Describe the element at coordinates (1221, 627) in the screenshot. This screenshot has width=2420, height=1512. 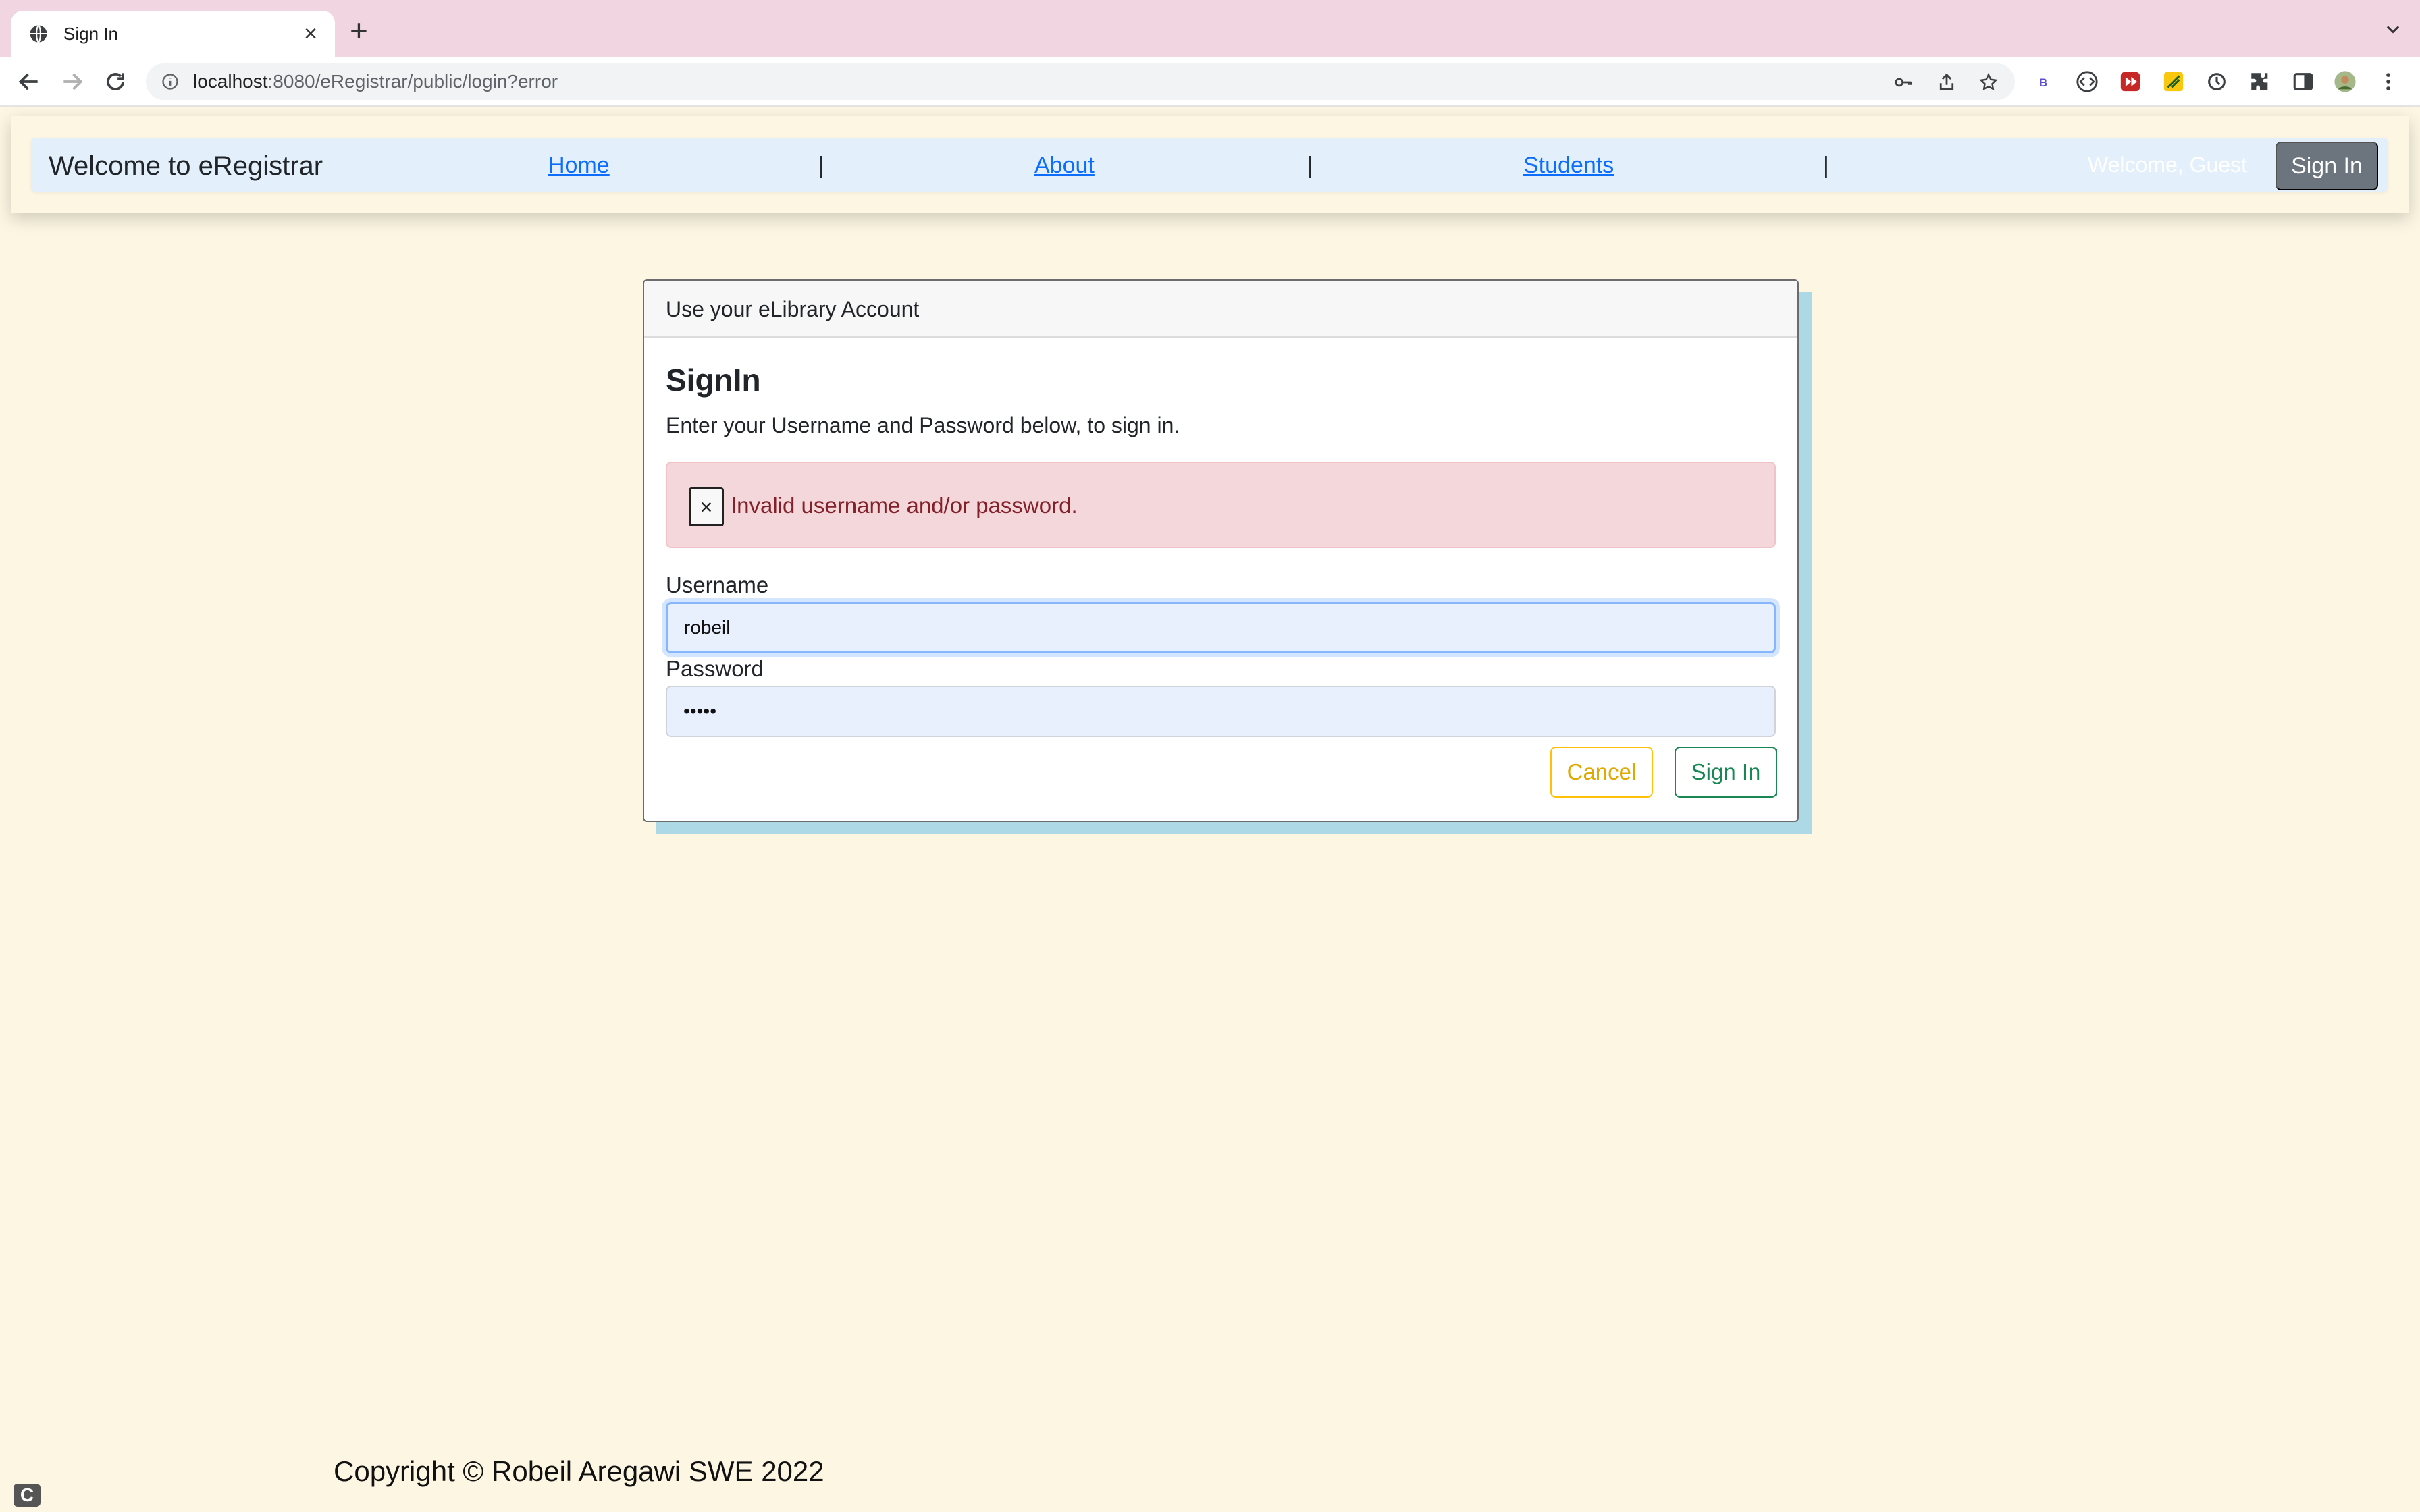
I see `username-input: robeil` at that location.